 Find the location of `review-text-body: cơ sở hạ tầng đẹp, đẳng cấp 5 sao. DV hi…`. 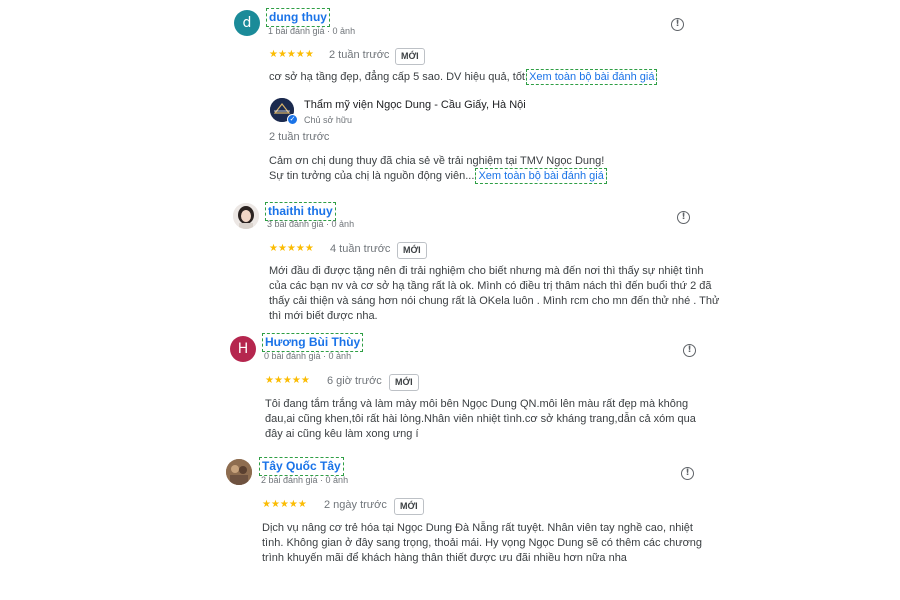

review-text-body: cơ sở hạ tầng đẹp, đẳng cấp 5 sao. DV hi… is located at coordinates (397, 77).